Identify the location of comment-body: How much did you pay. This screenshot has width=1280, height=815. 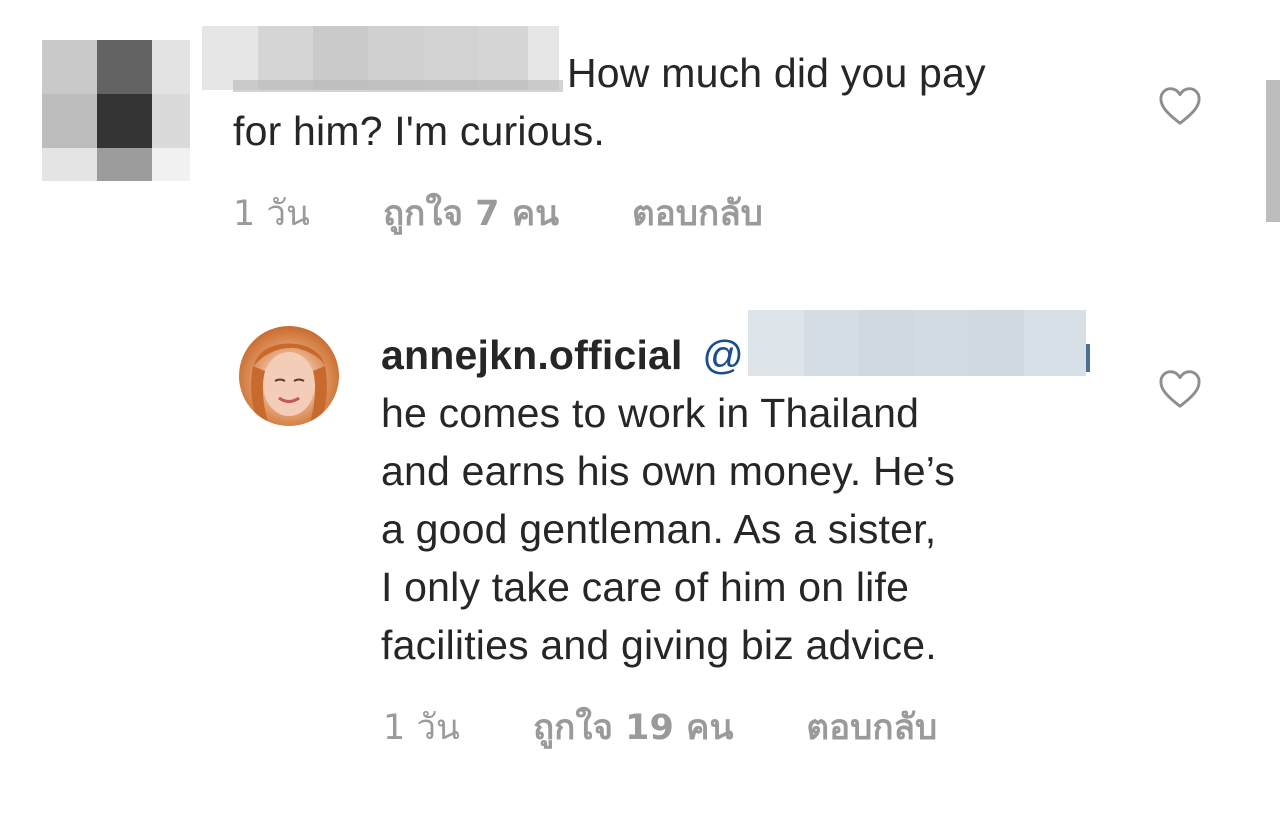
(776, 73).